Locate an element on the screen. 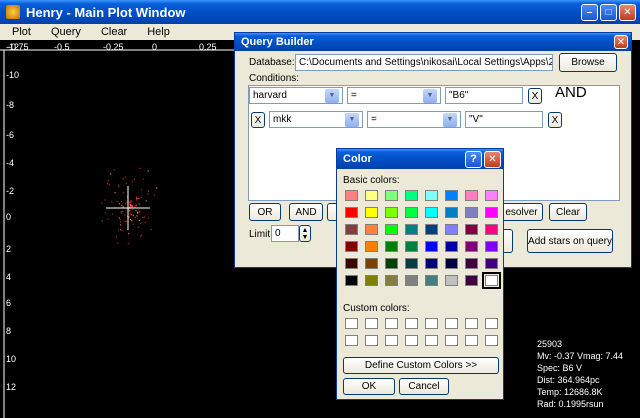 This screenshot has height=418, width=640. help-icon: ? is located at coordinates (473, 159).